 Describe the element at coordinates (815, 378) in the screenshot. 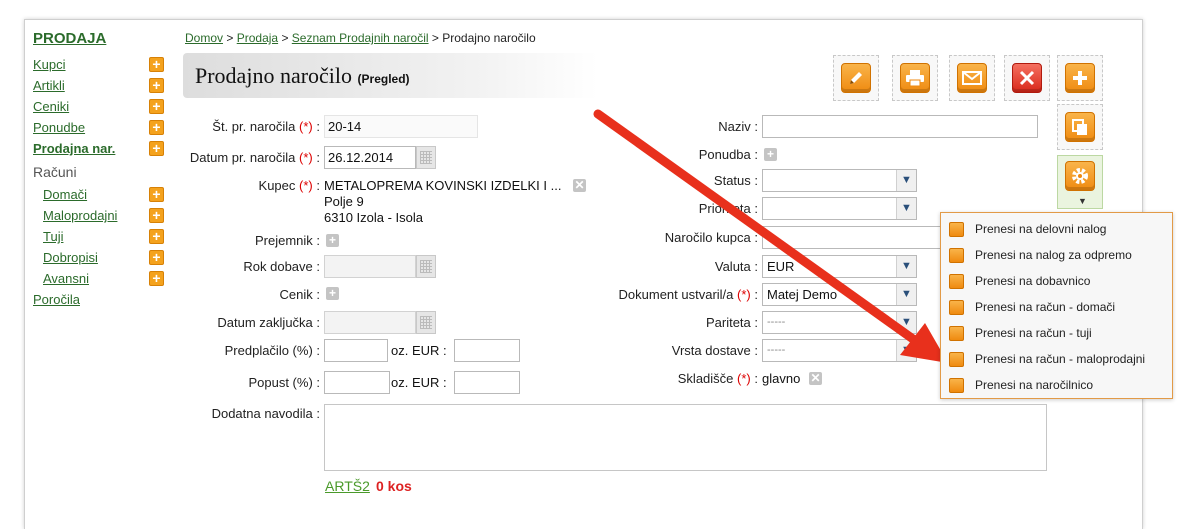

I see `remove-warehouse-icon: ✕` at that location.